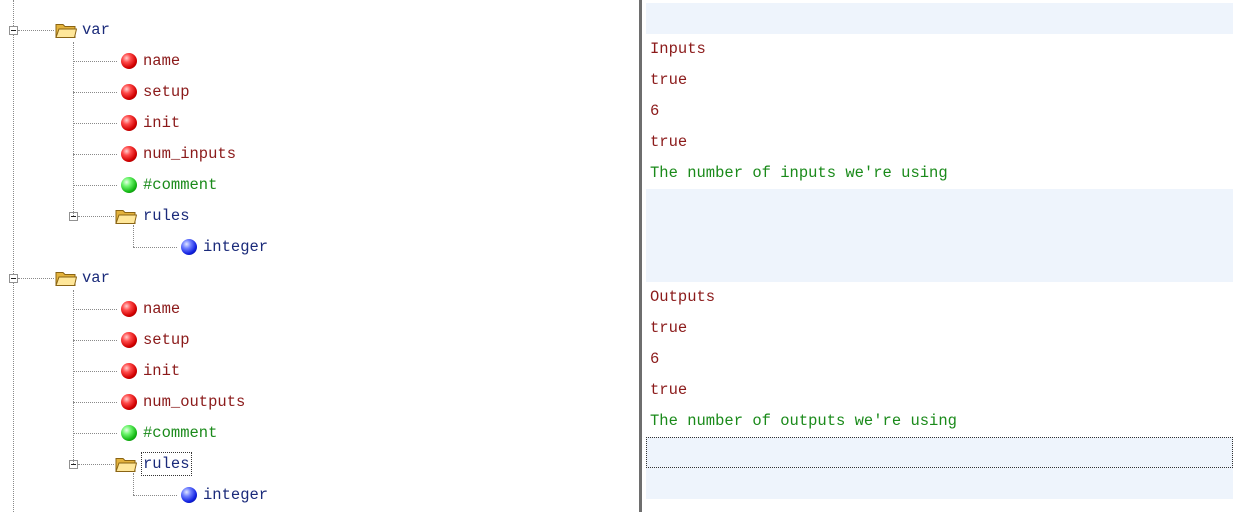  I want to click on pane-splitter, so click(640, 256).